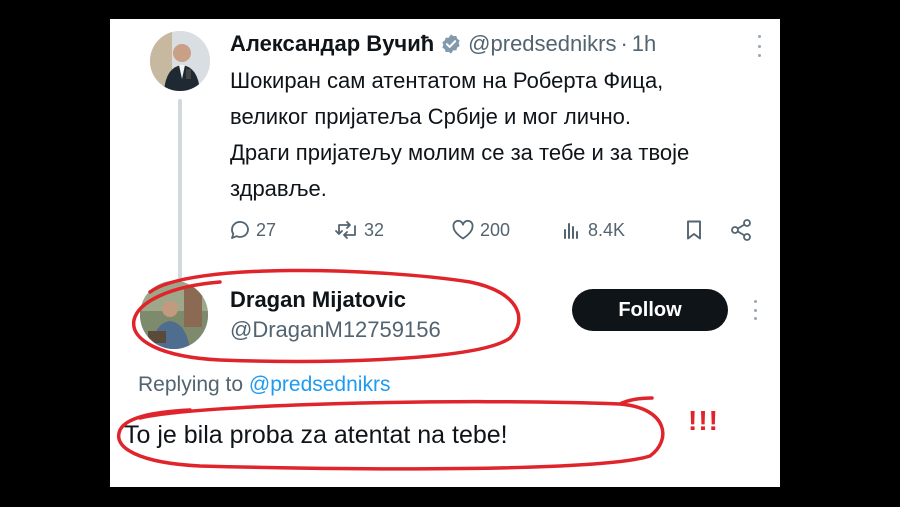  I want to click on tweet-text-line: Шокиран сам атентатом на Роберта Фица,, so click(447, 80).